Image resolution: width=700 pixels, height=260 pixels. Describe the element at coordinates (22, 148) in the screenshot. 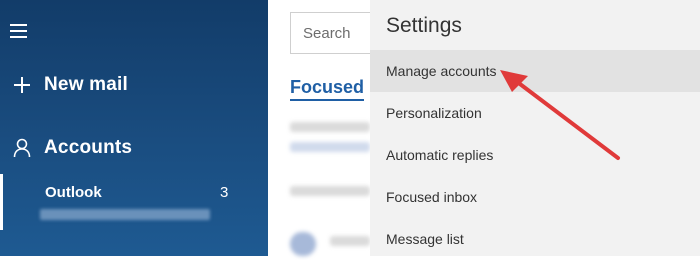

I see `person-icon` at that location.